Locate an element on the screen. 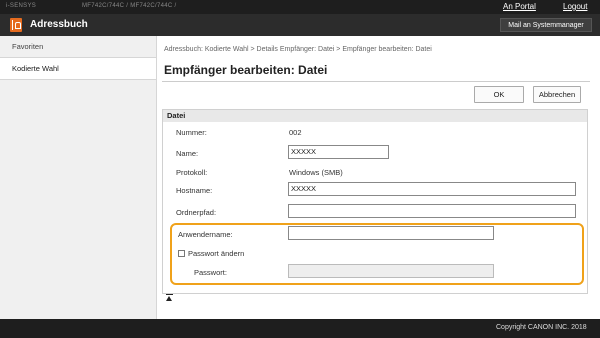 The height and width of the screenshot is (338, 600). username-label: Anwendername: is located at coordinates (205, 234).